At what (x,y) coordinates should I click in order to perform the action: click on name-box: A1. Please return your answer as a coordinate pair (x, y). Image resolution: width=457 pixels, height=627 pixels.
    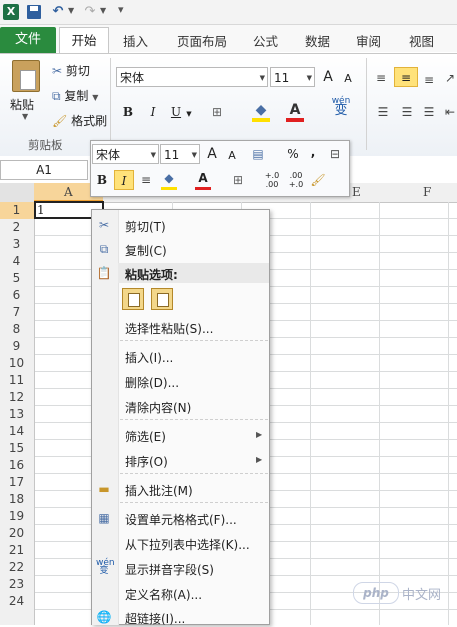
    Looking at the image, I should click on (44, 170).